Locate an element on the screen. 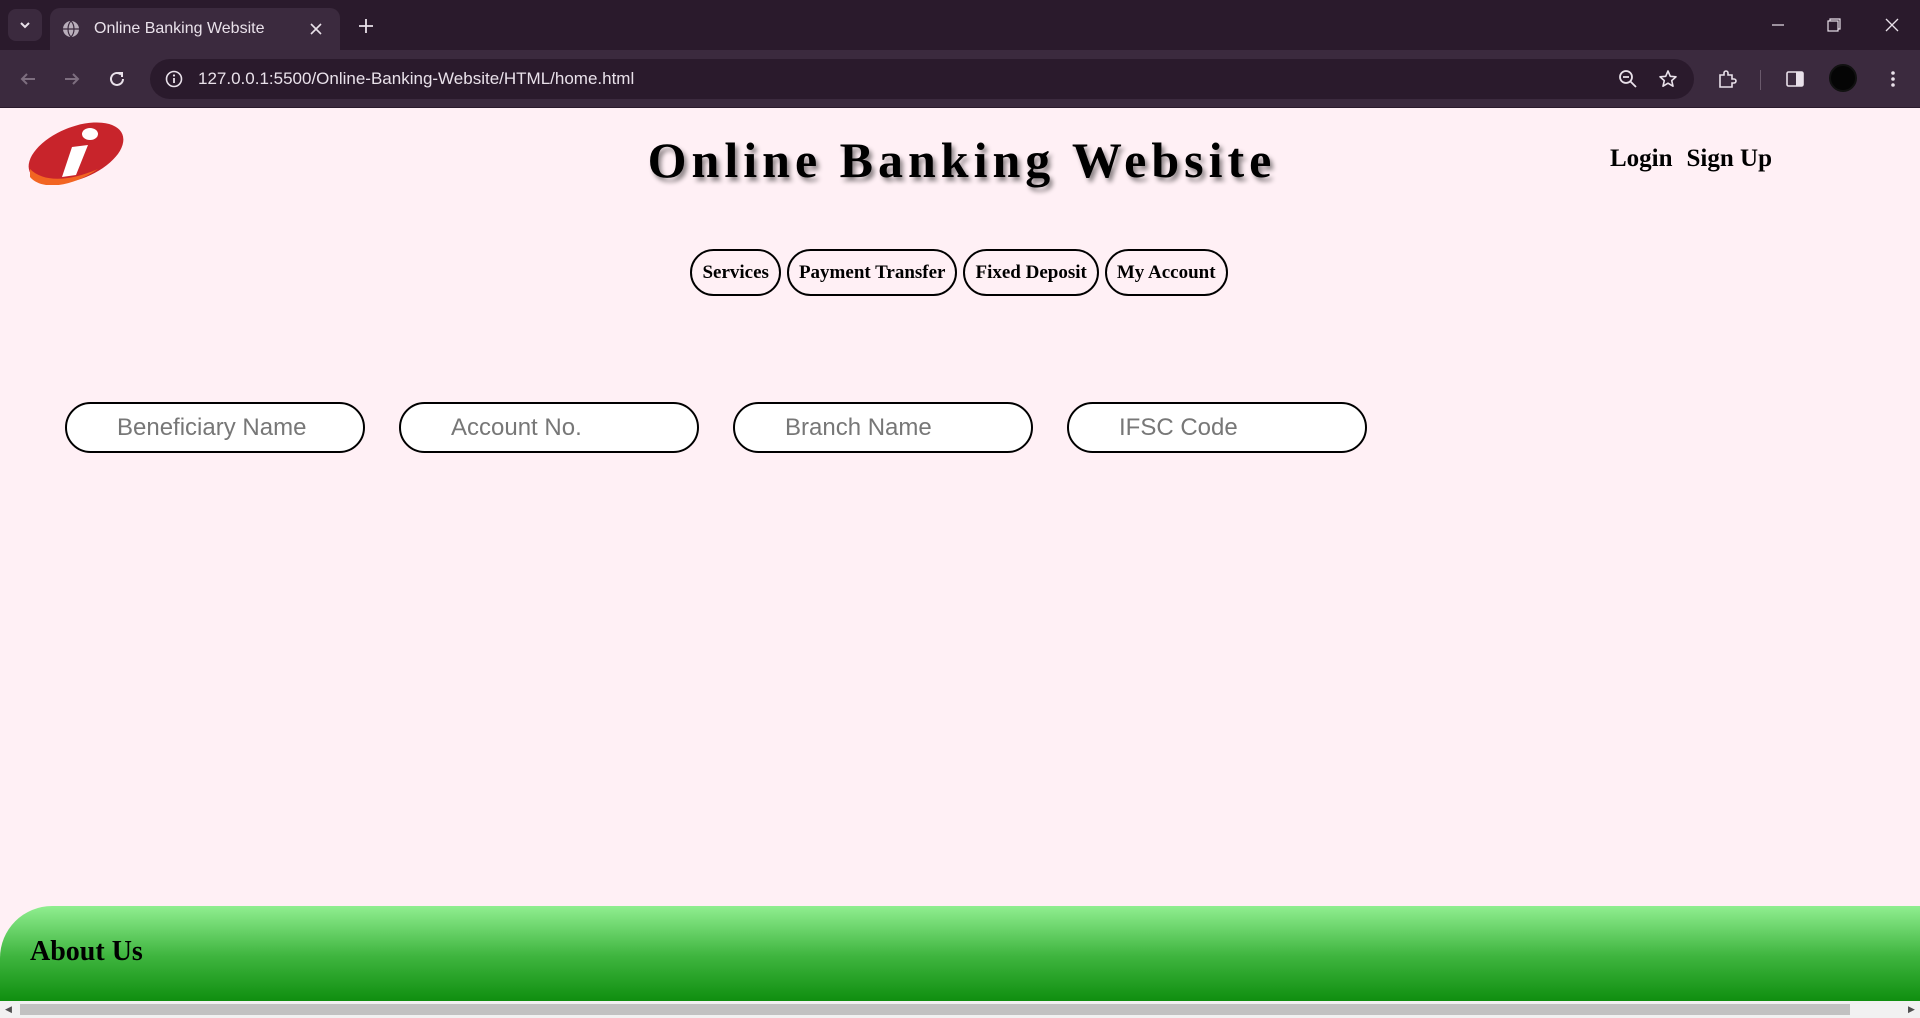 The width and height of the screenshot is (1920, 1018). info-icon is located at coordinates (174, 79).